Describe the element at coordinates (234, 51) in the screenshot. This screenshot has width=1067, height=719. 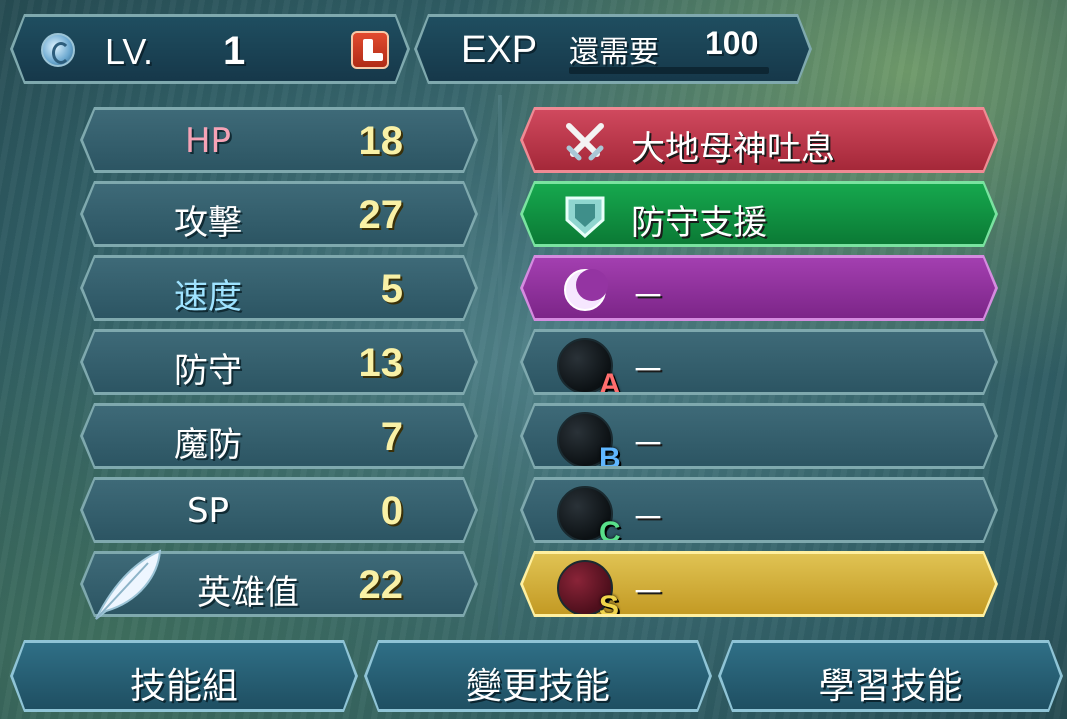
I see `level-value: 1` at that location.